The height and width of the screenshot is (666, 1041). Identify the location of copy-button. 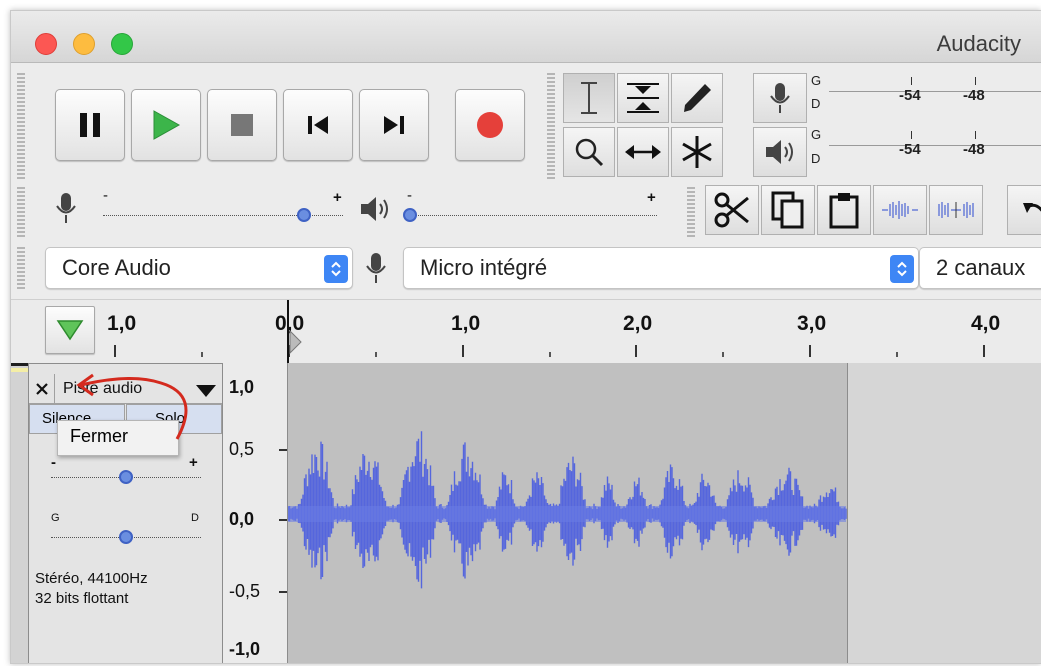
(788, 210).